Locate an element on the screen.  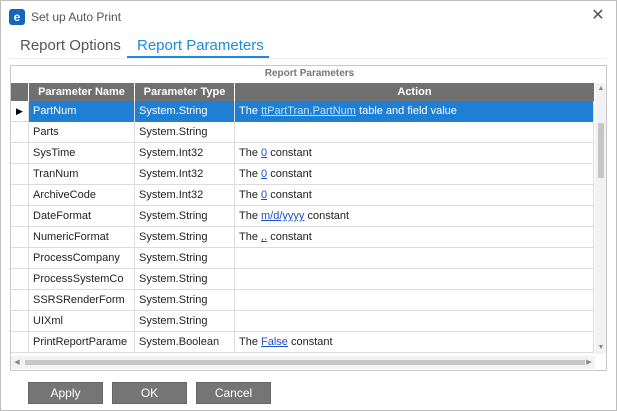
cancel-button: Cancel is located at coordinates (233, 393).